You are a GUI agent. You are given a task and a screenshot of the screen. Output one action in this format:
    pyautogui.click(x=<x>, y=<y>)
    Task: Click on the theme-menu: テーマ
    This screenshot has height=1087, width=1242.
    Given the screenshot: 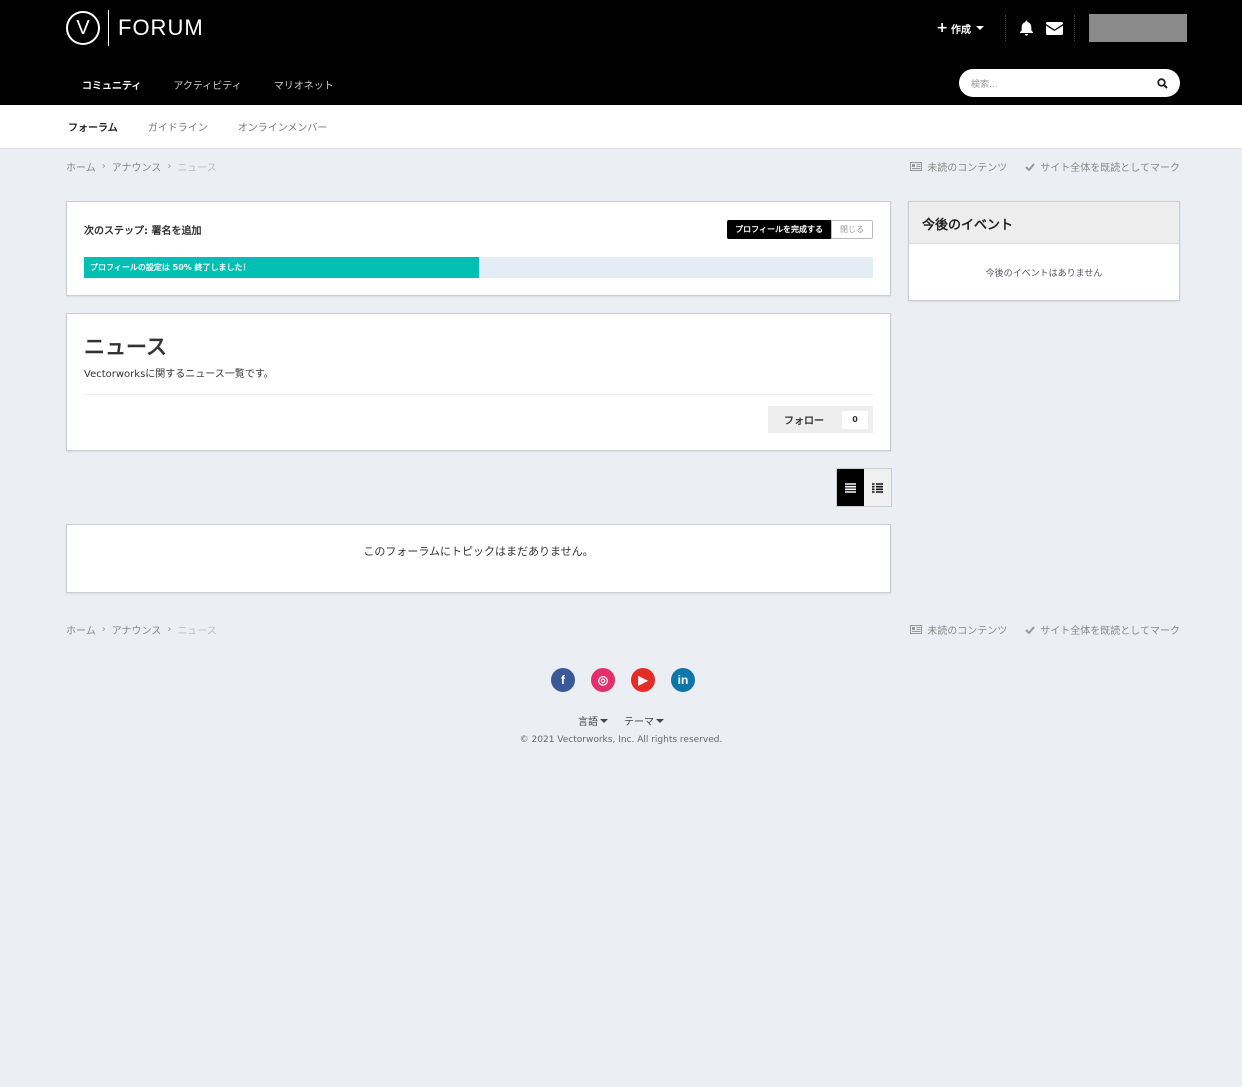 What is the action you would take?
    pyautogui.click(x=644, y=720)
    